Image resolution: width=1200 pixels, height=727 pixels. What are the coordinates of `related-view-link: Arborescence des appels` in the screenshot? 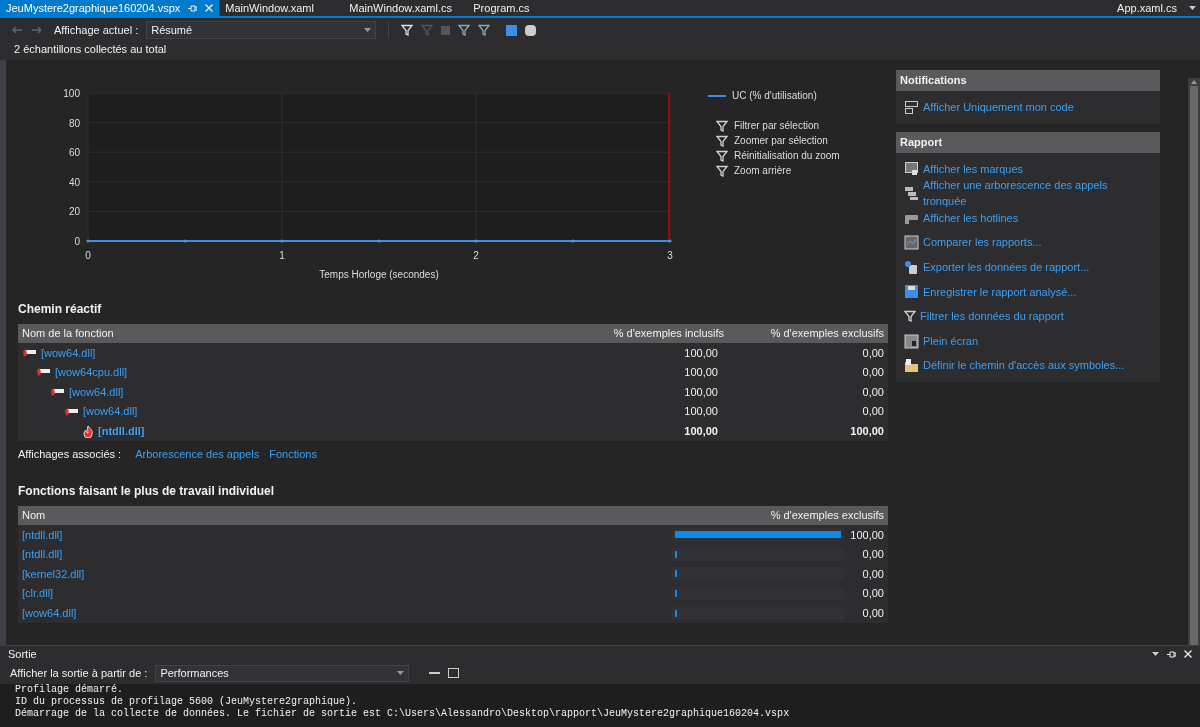 It's located at (197, 454).